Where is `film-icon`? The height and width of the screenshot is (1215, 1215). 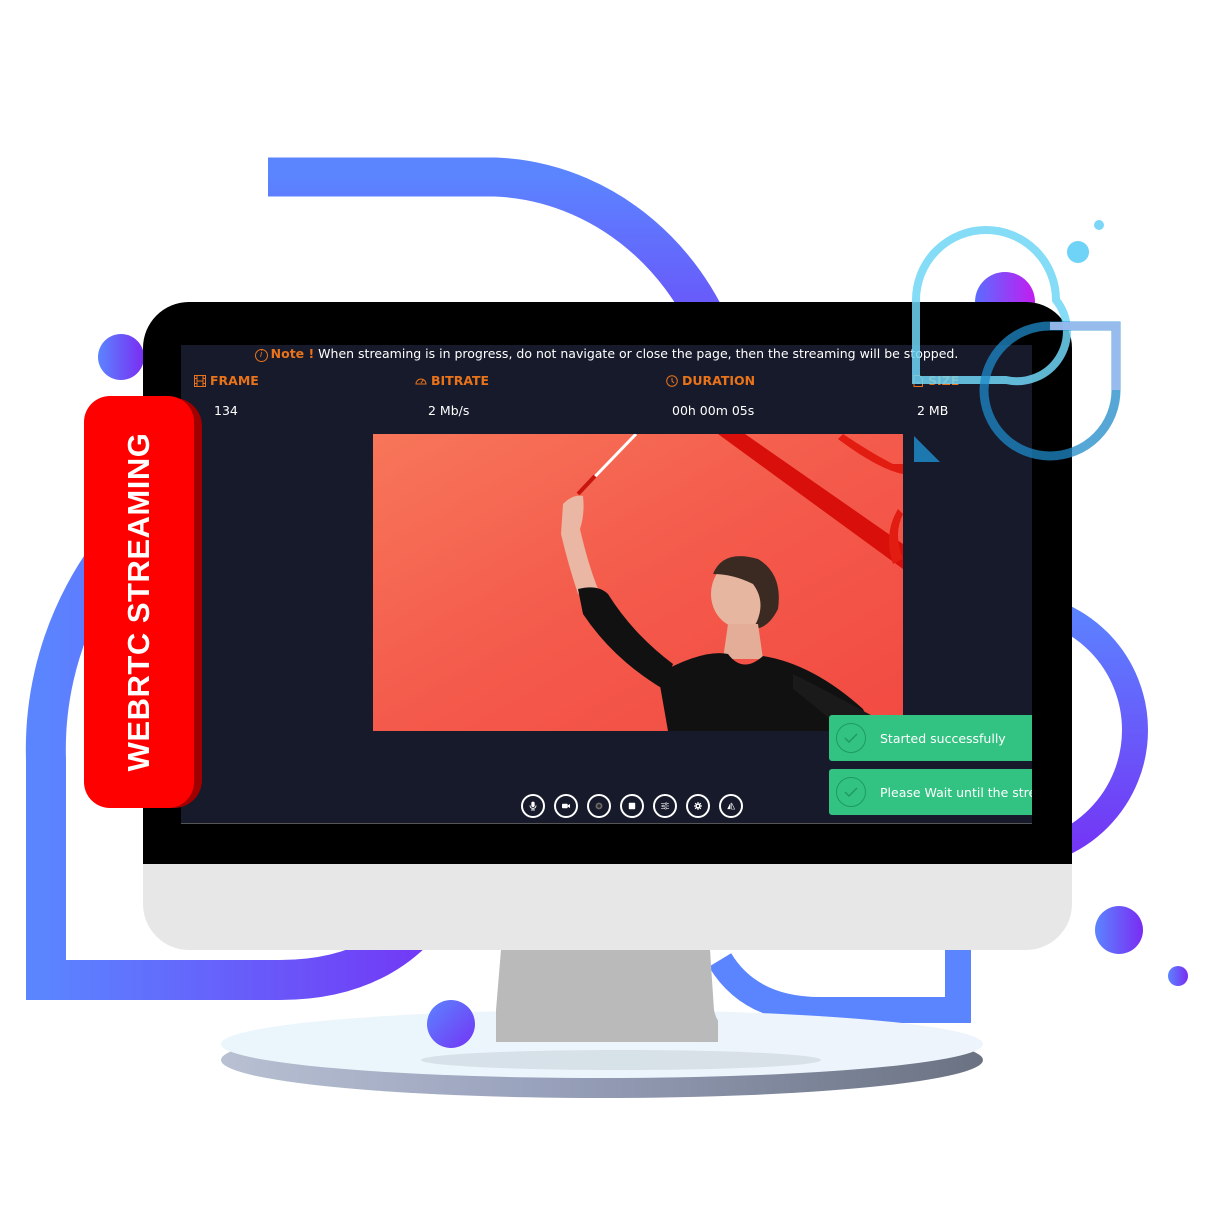 film-icon is located at coordinates (200, 380).